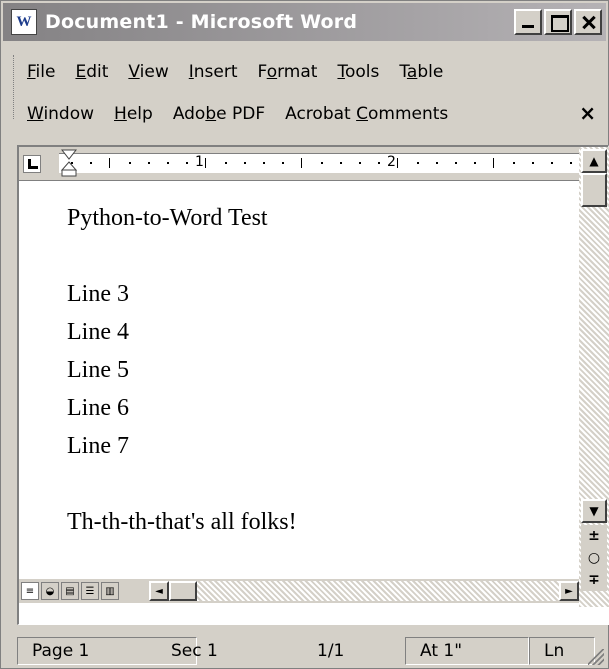 This screenshot has height=669, width=609. I want to click on normal-view-icon: ≡, so click(30, 591).